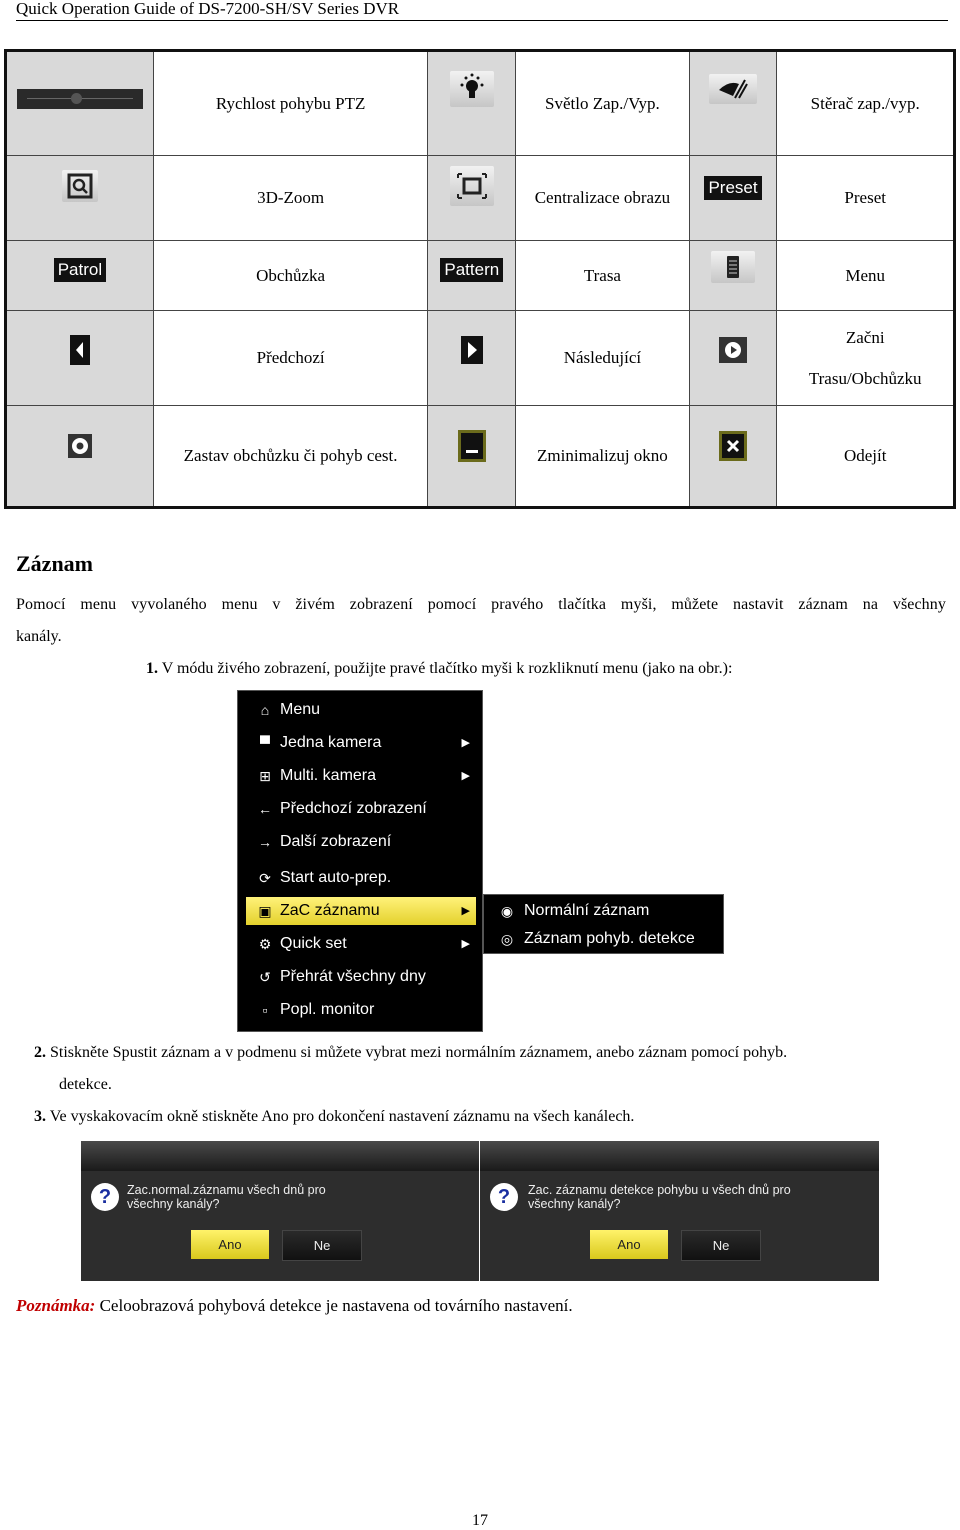 Image resolution: width=960 pixels, height=1530 pixels. What do you see at coordinates (79, 448) in the screenshot?
I see `stop-patrol-icon` at bounding box center [79, 448].